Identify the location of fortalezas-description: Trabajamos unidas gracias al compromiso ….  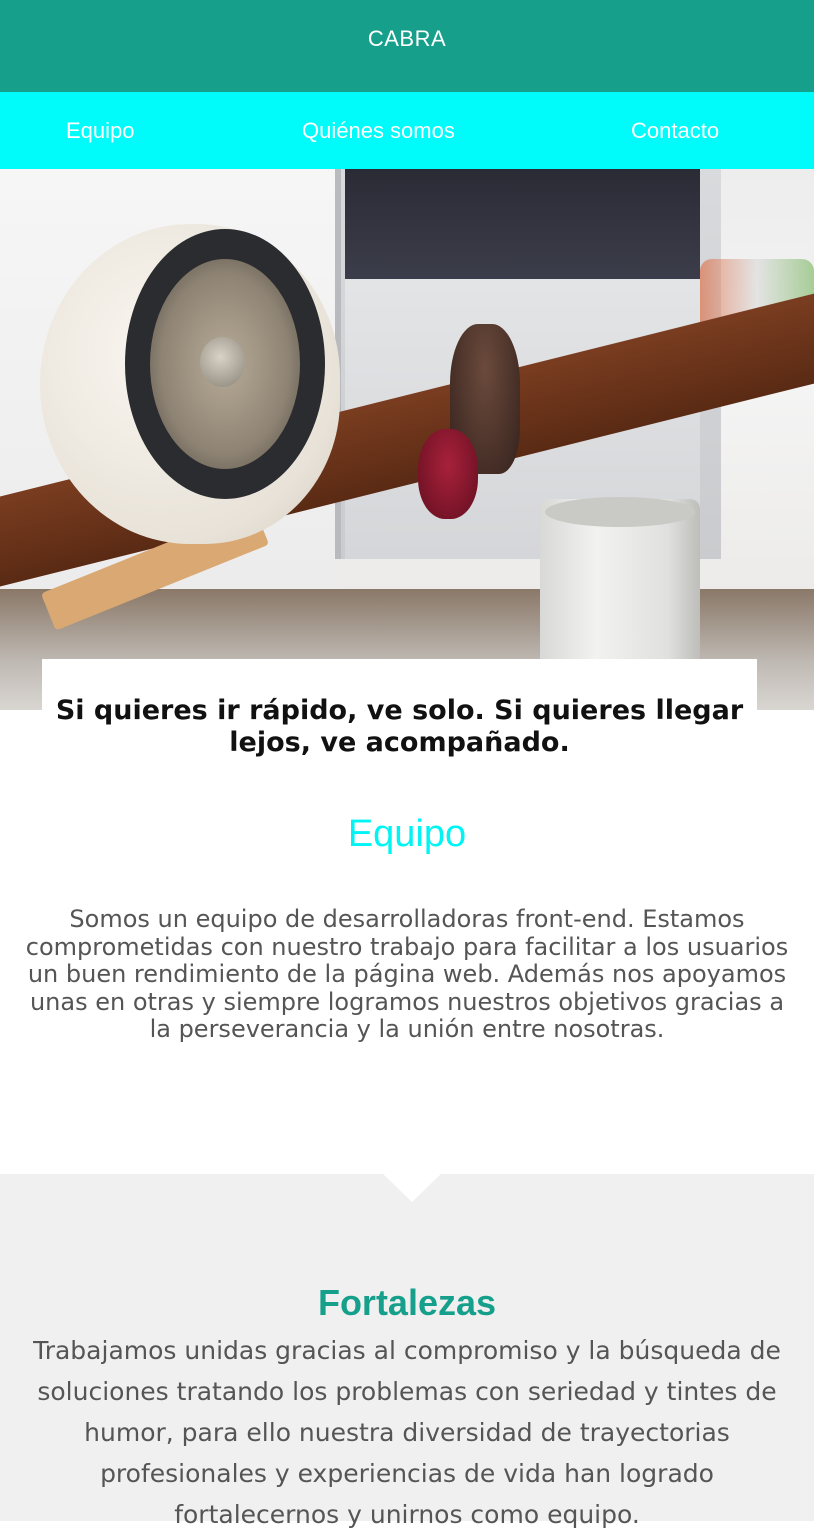
(407, 1432).